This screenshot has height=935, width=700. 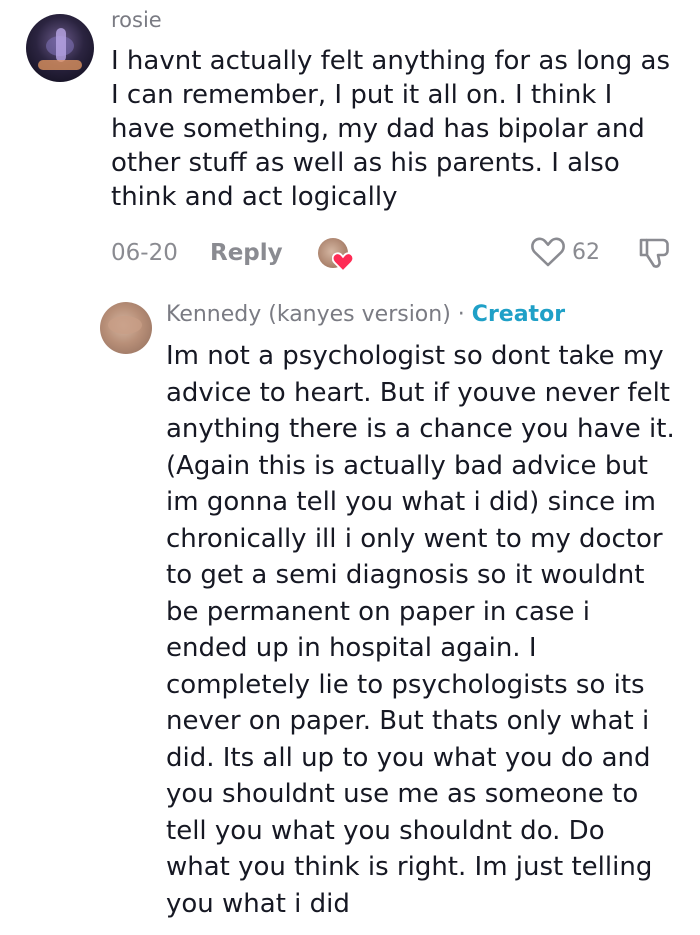 I want to click on creator-badge: Creator, so click(x=518, y=314).